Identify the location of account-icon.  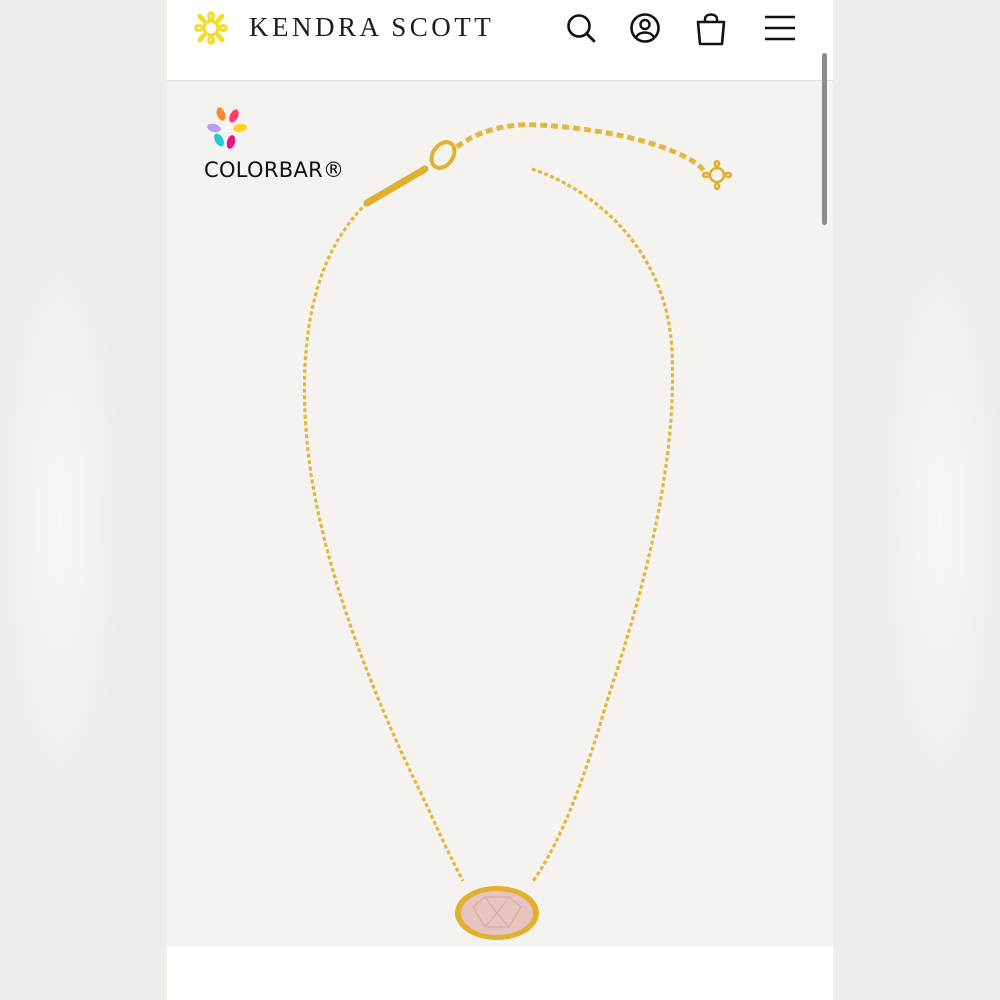
(645, 28).